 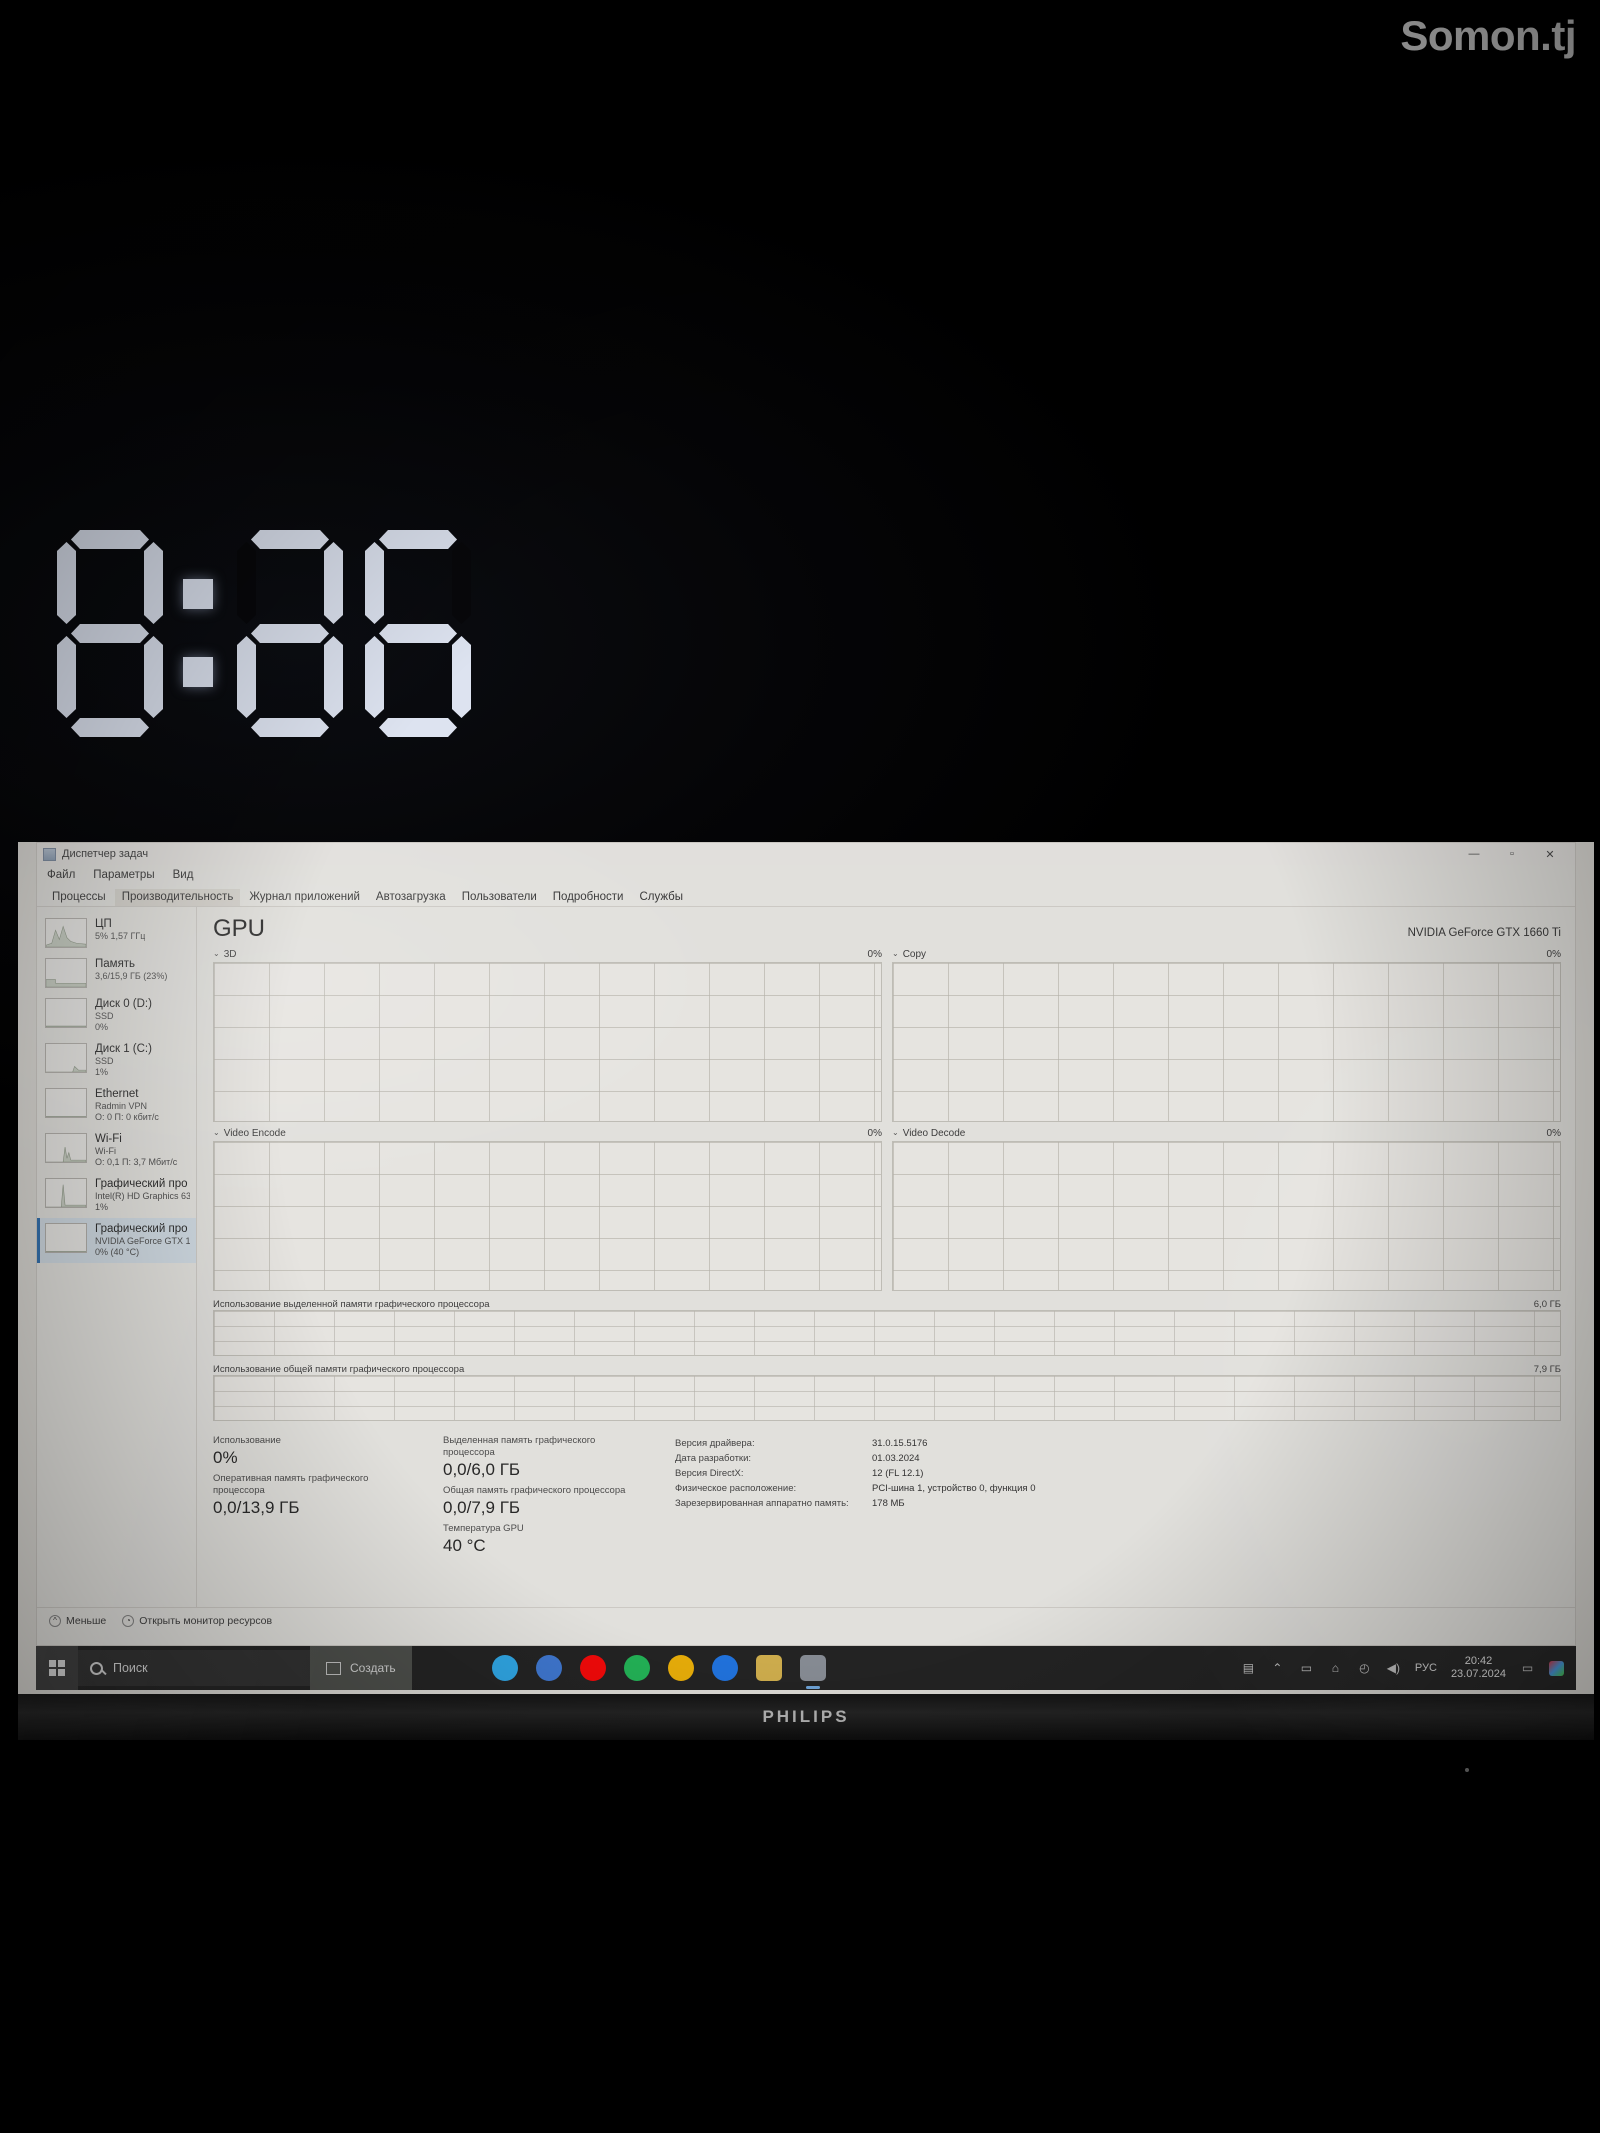 What do you see at coordinates (1478, 1661) in the screenshot?
I see `clock-time: 20:42` at bounding box center [1478, 1661].